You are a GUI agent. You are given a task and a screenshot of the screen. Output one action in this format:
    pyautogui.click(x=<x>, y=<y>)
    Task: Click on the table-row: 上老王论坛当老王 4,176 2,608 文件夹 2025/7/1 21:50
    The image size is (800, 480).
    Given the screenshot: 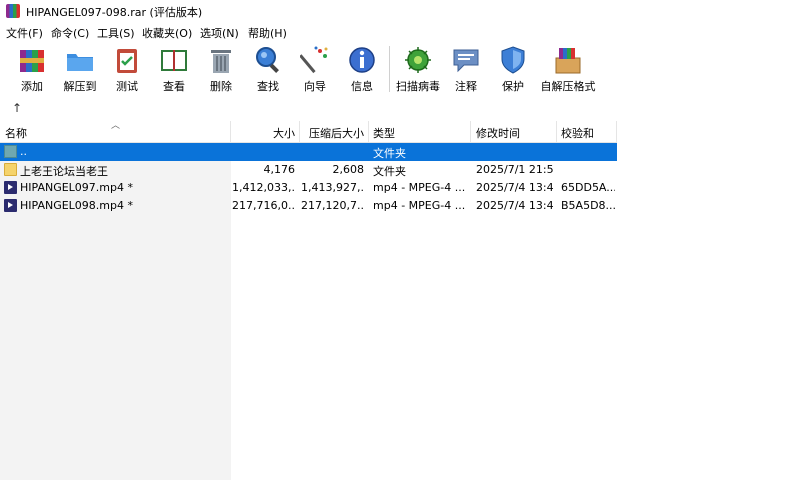 What is the action you would take?
    pyautogui.click(x=308, y=170)
    